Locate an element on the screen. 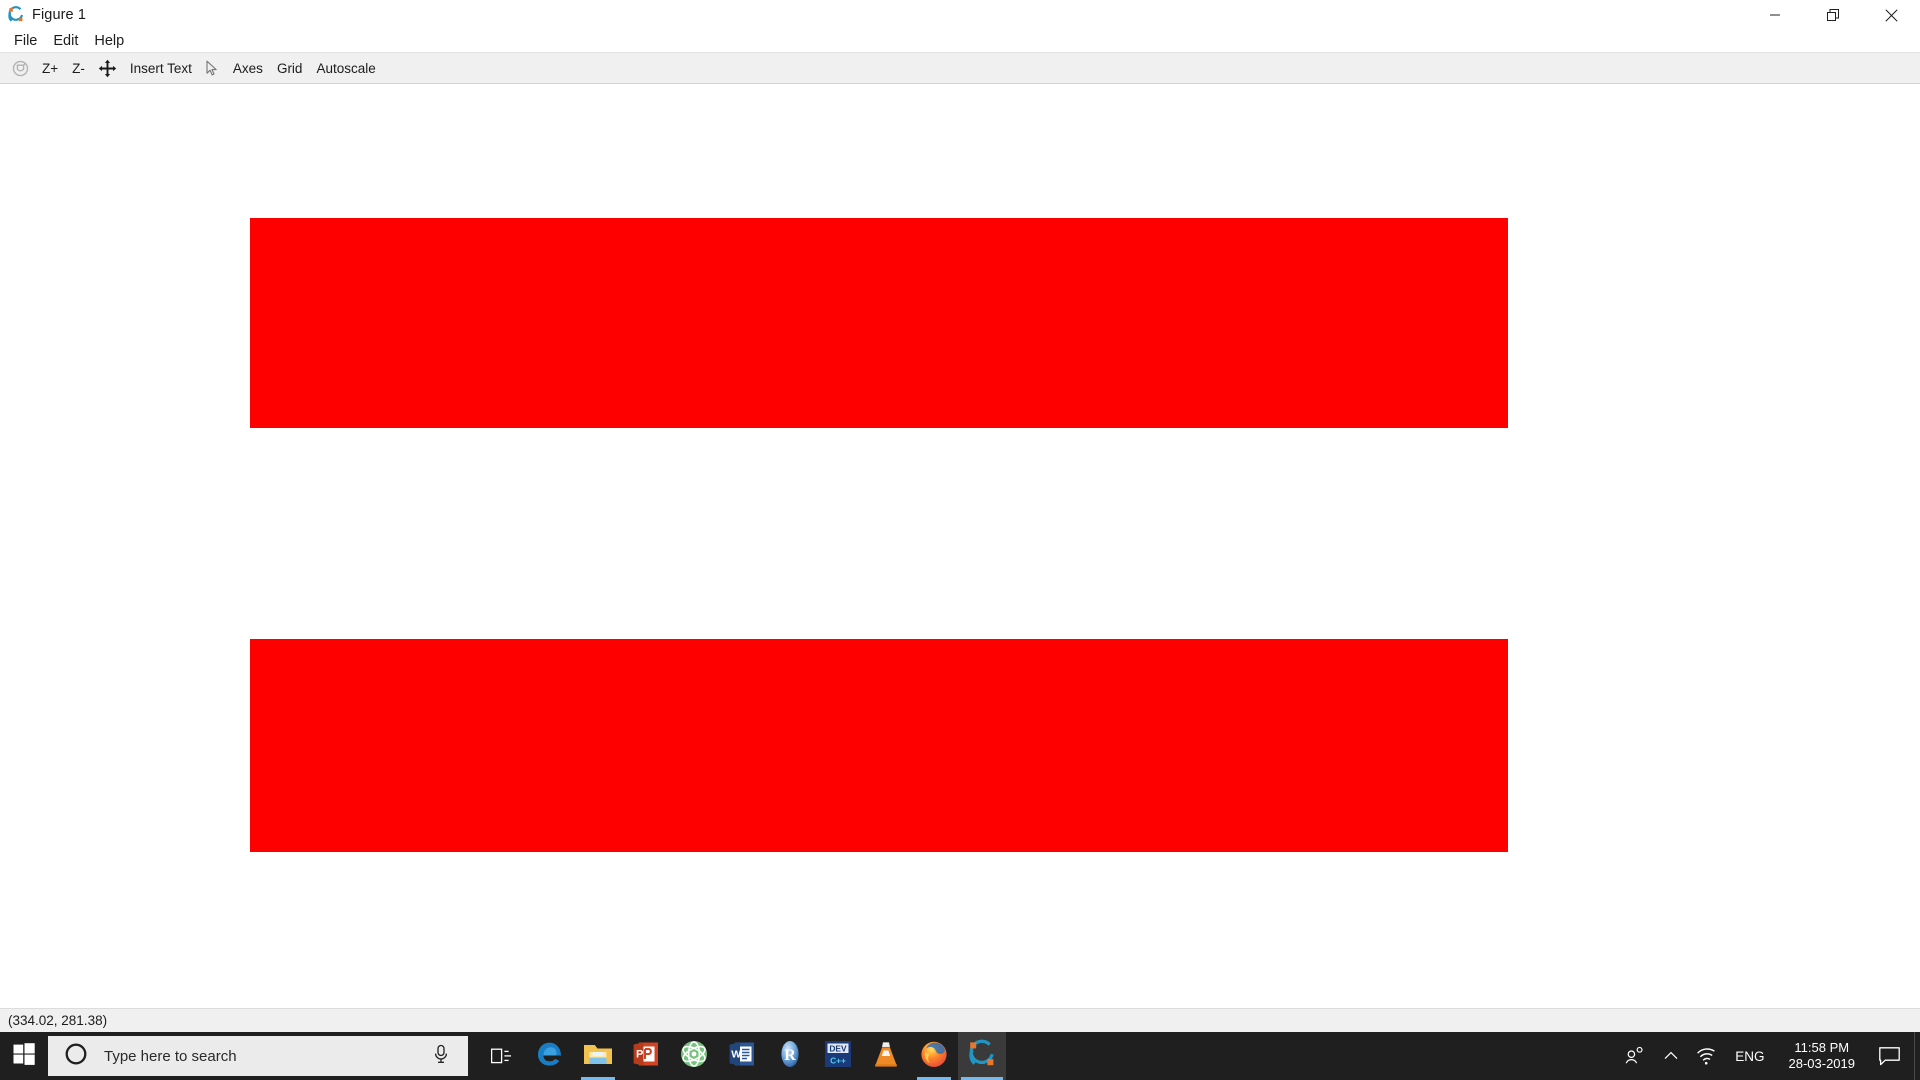  svg-text: C++ is located at coordinates (838, 1060).